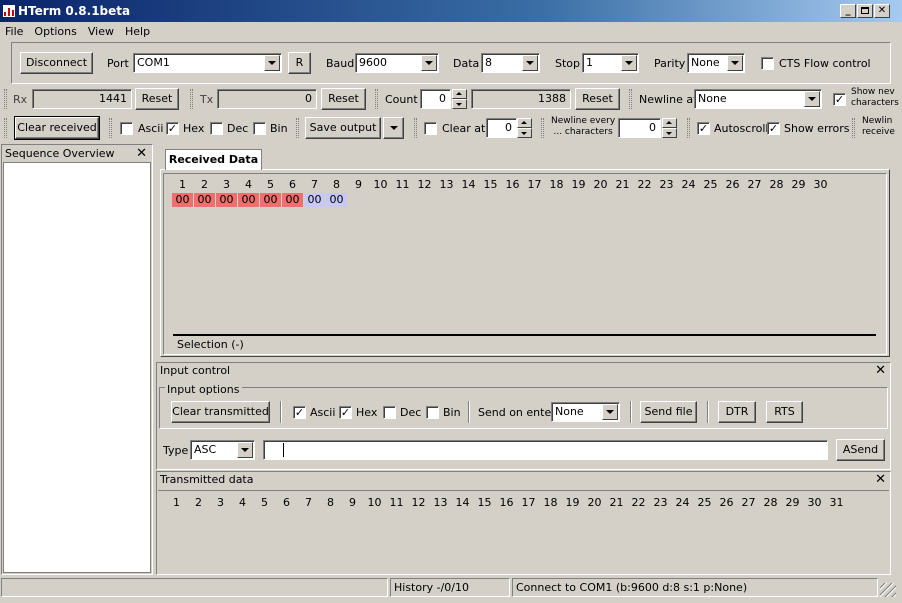 The image size is (902, 603). I want to click on transmitted-column-number: 23, so click(660, 502).